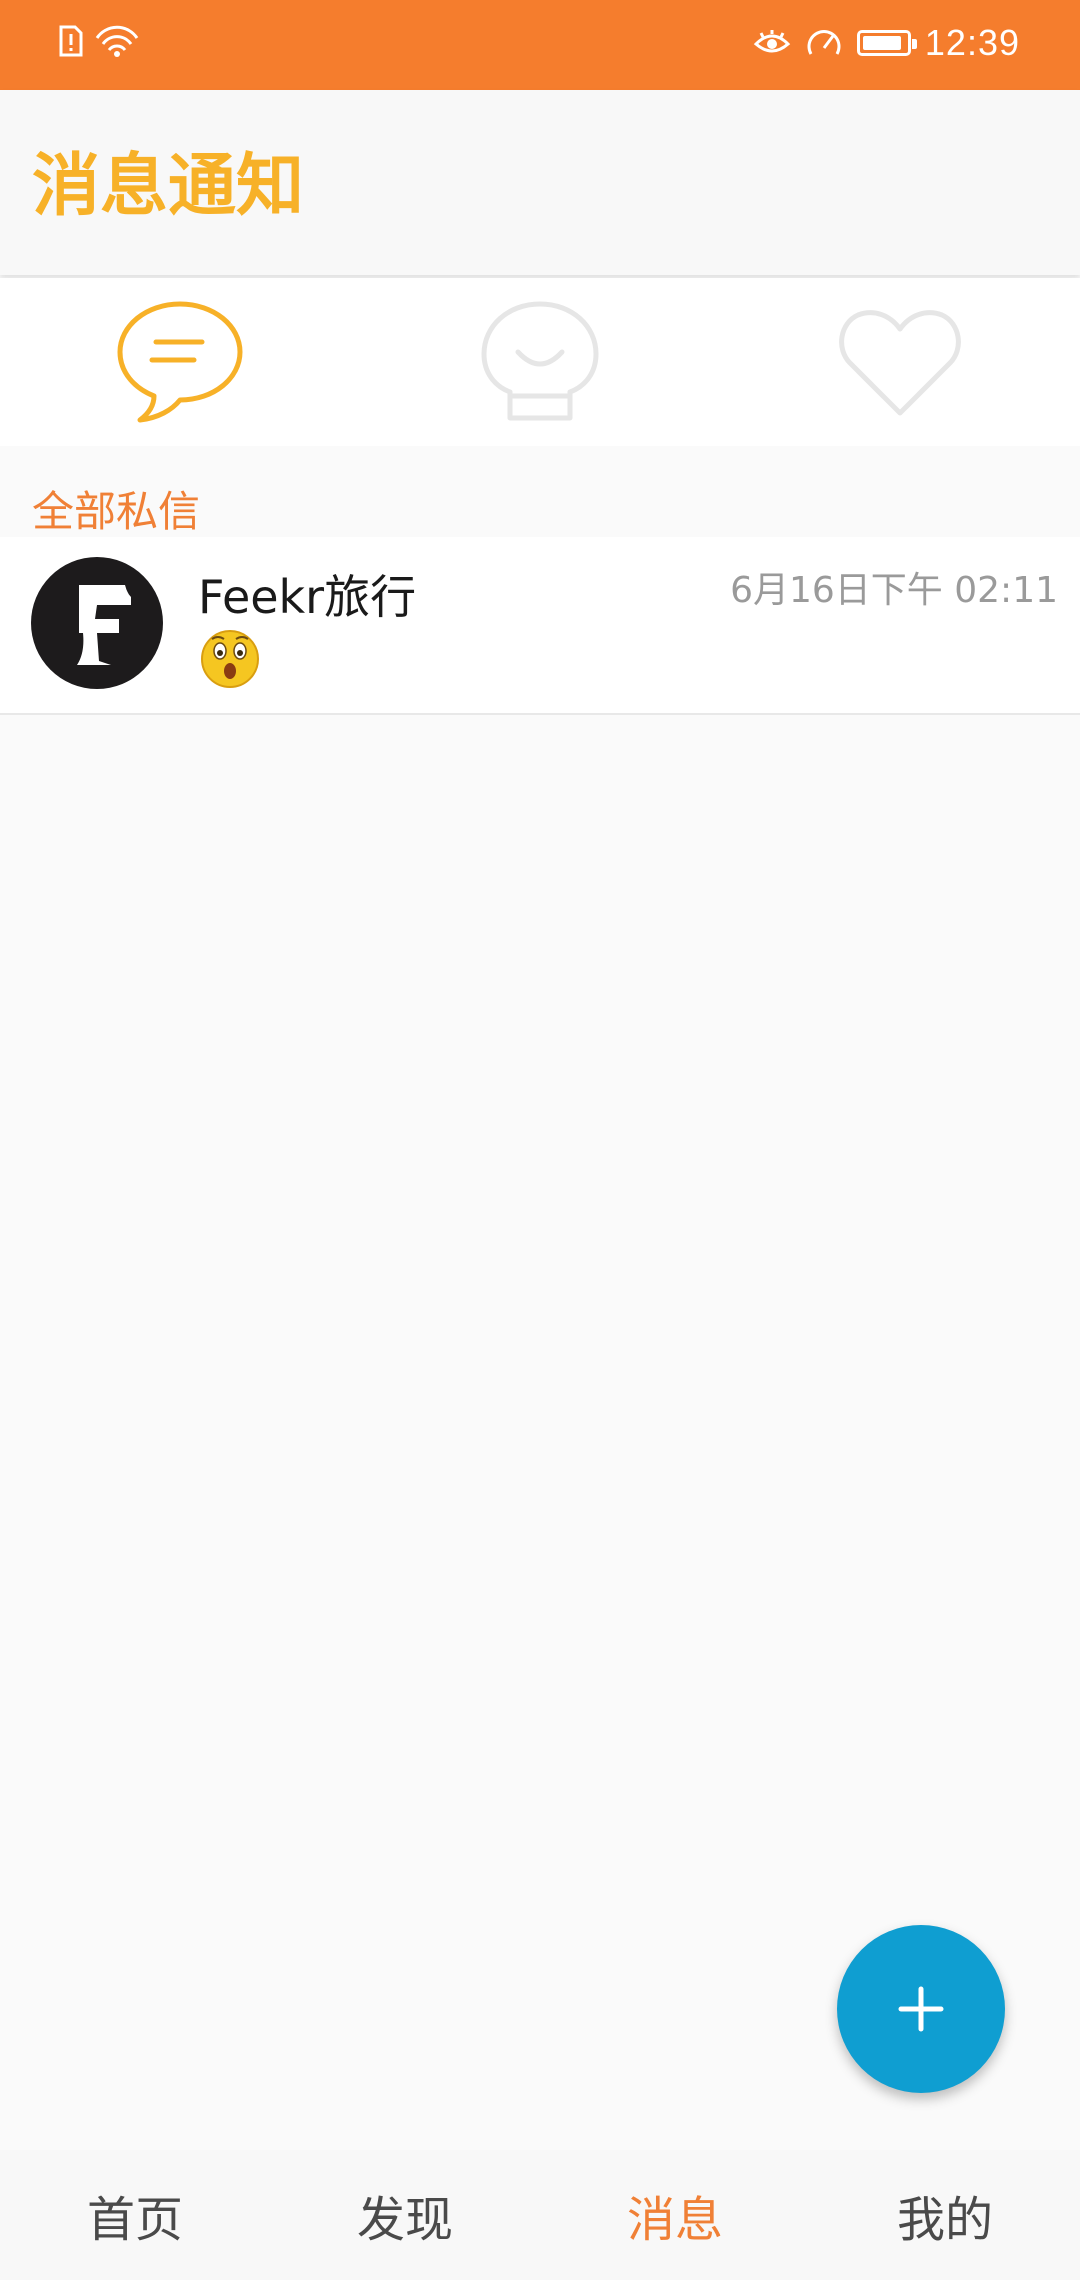  I want to click on message-sender: Feekr旅行, so click(307, 597).